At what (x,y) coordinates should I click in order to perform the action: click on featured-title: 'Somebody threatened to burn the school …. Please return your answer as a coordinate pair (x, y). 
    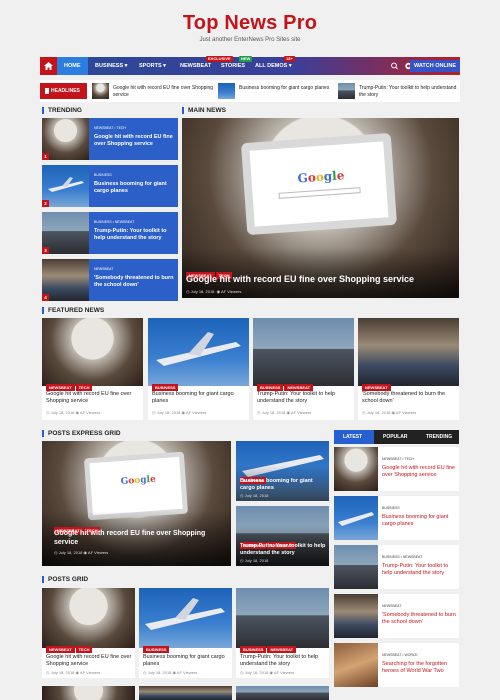
    Looking at the image, I should click on (409, 398).